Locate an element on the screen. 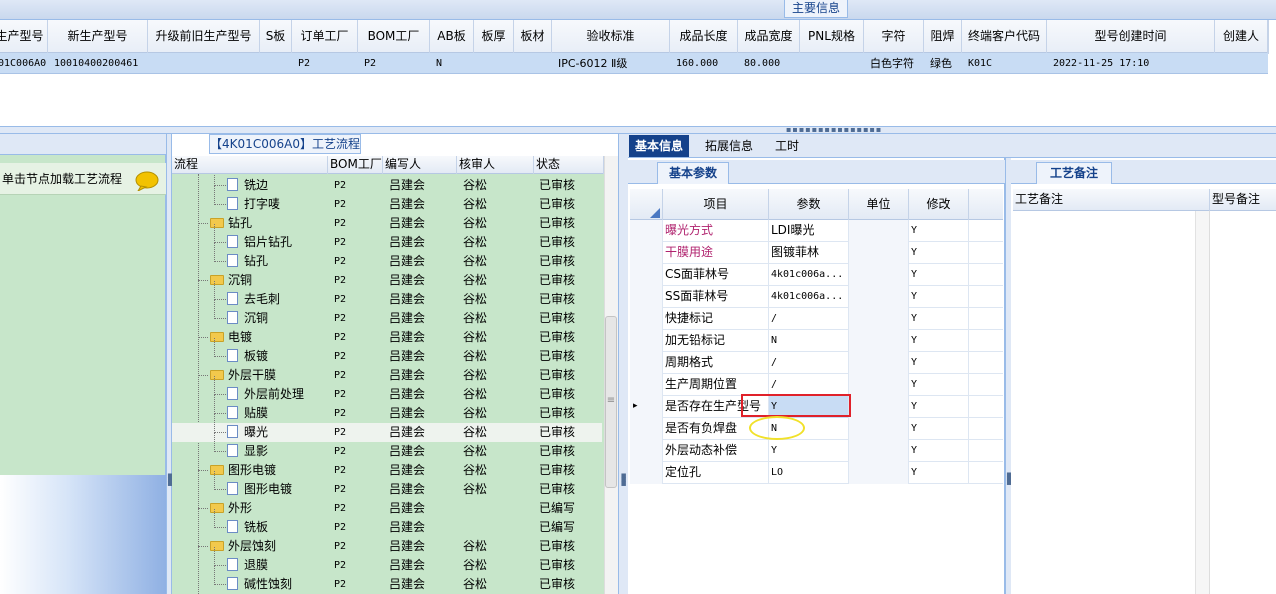  param-row: 干膜用途 图镀菲林 Y is located at coordinates (816, 253).